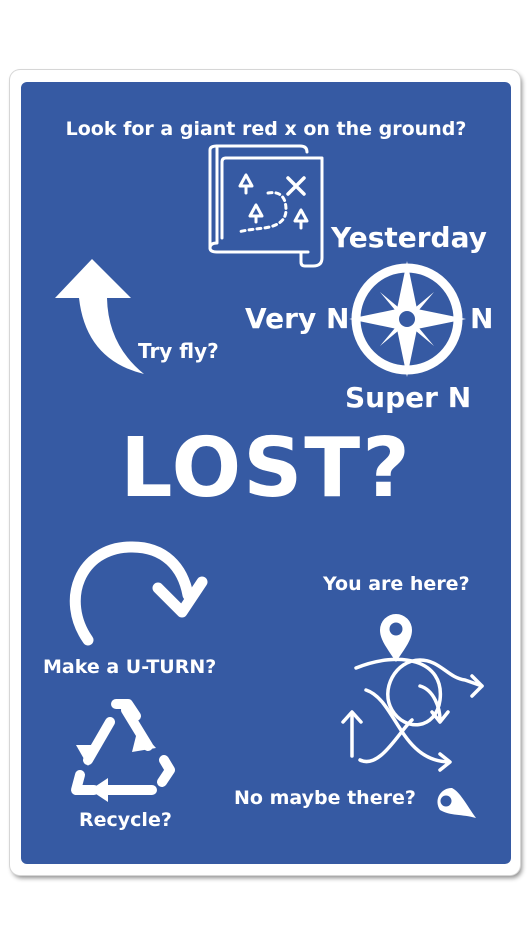 The height and width of the screenshot is (945, 532). I want to click on headline: LOST?, so click(266, 468).